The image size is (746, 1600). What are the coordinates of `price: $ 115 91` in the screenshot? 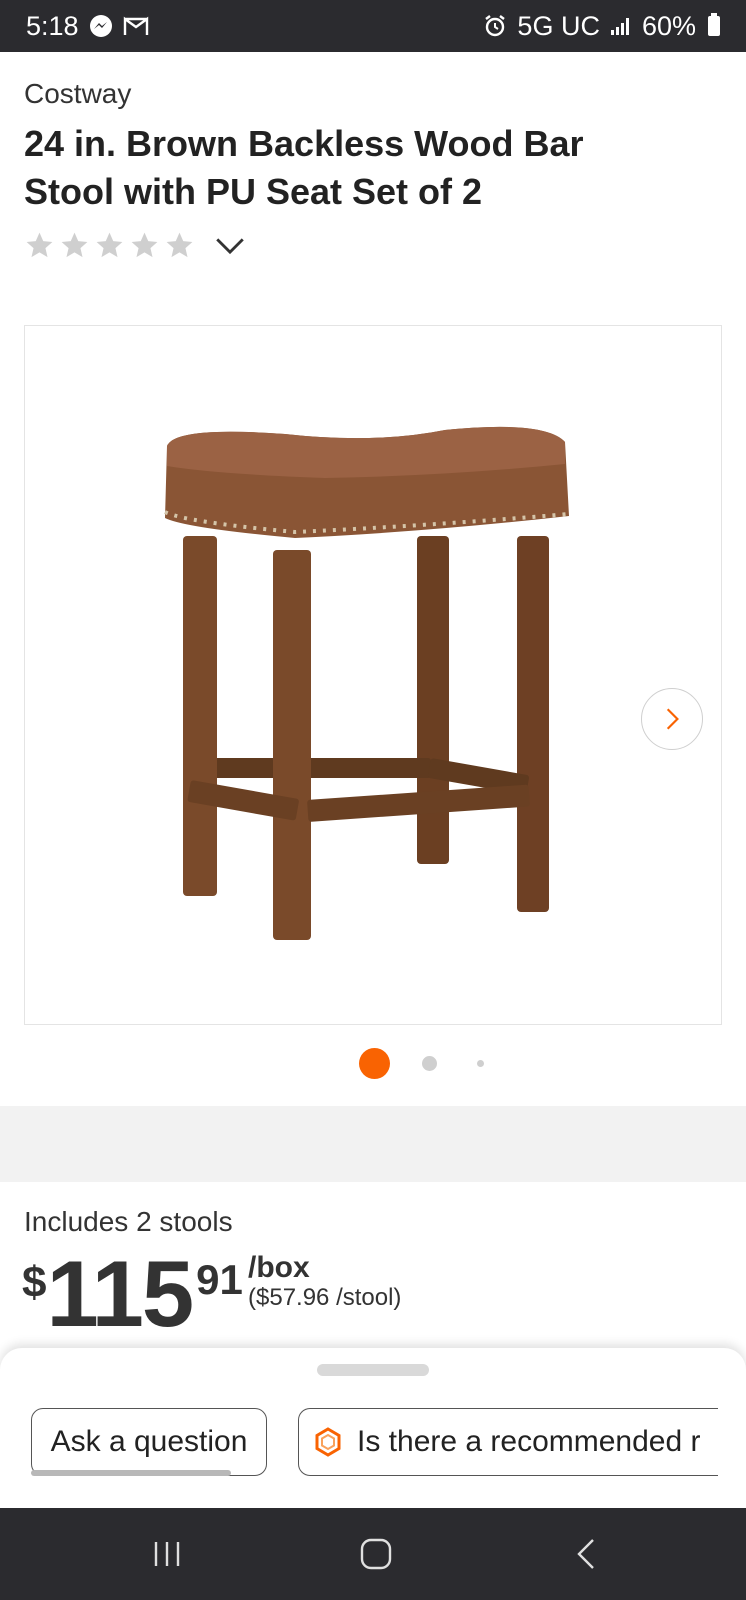 It's located at (132, 1293).